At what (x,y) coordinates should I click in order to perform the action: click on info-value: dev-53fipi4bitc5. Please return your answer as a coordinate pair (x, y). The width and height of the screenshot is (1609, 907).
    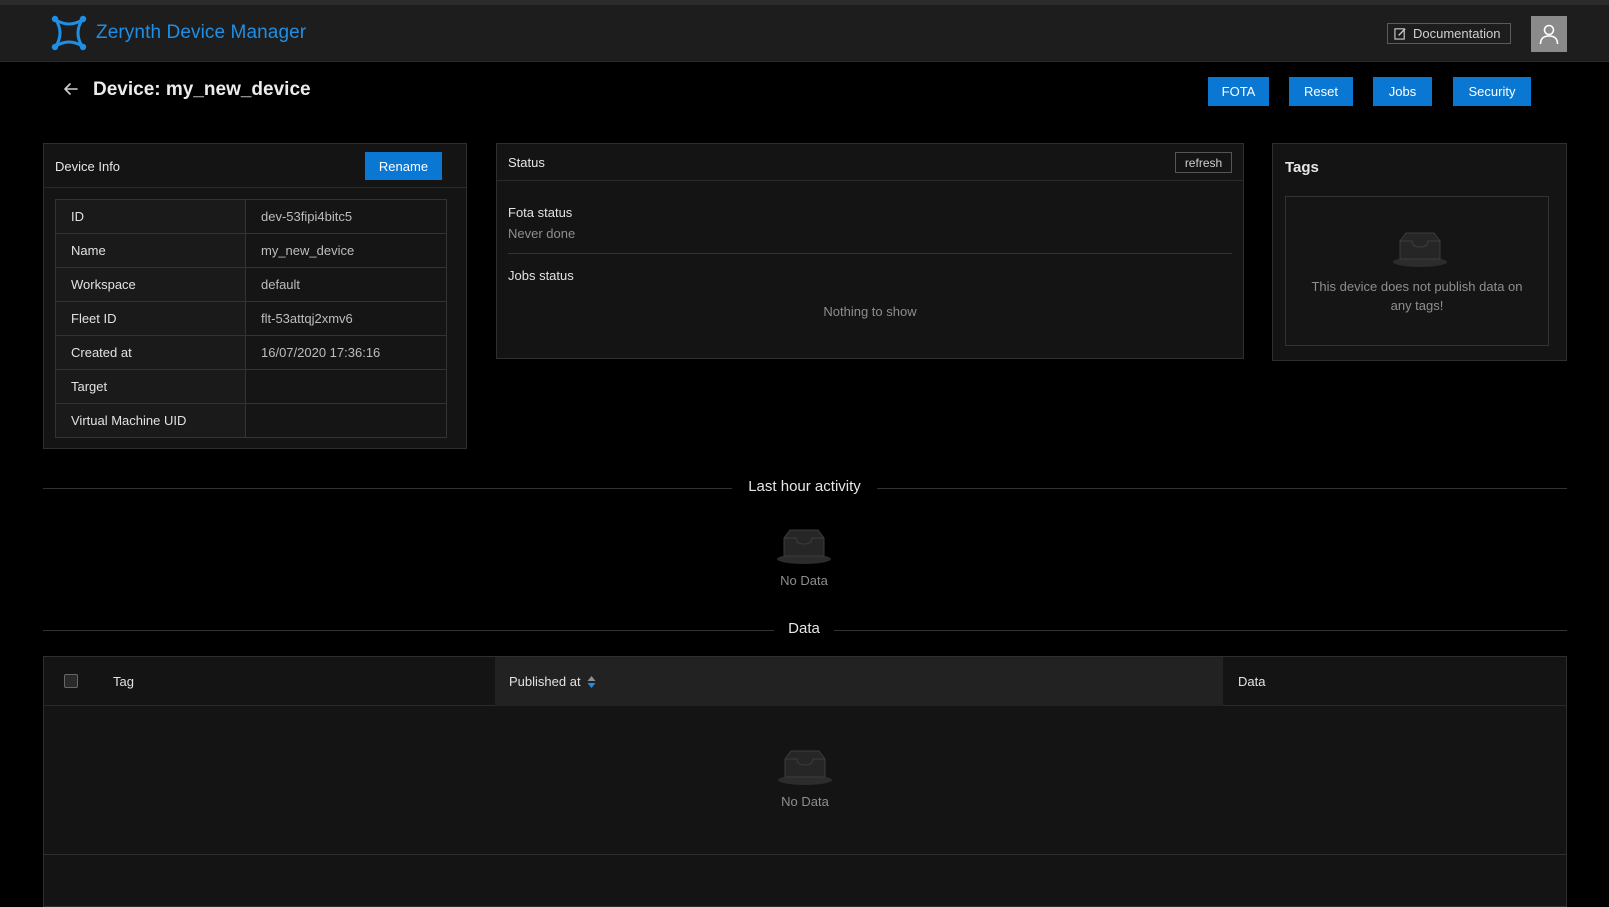
    Looking at the image, I should click on (346, 216).